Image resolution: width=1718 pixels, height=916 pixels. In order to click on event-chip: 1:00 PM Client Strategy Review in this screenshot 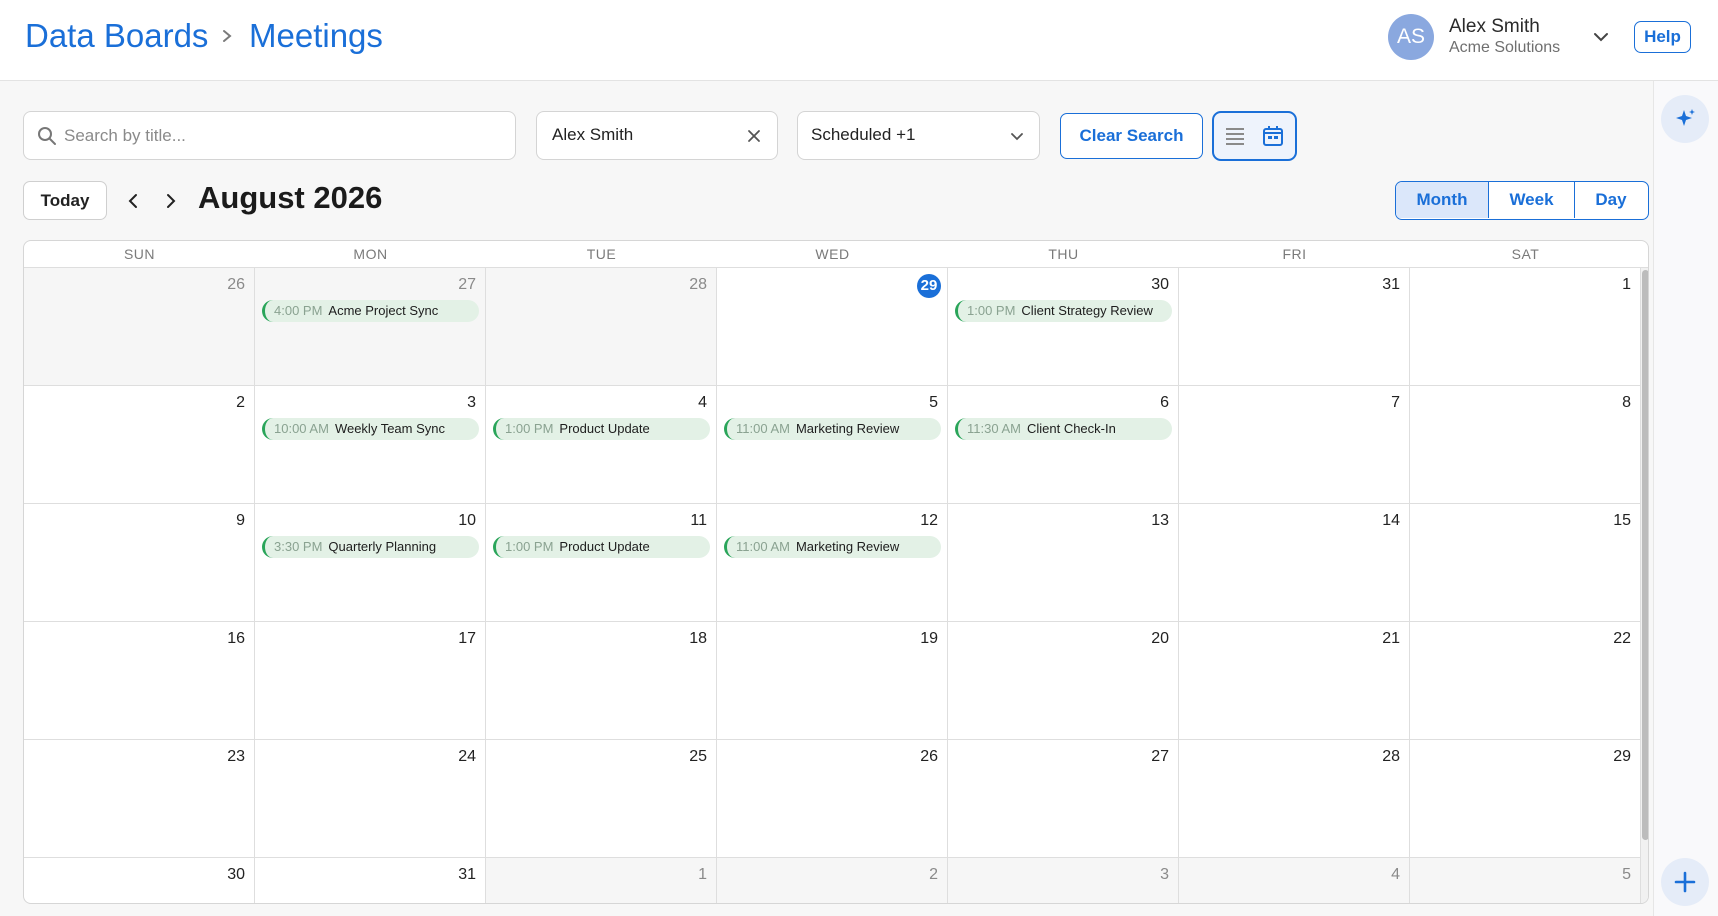, I will do `click(1063, 311)`.